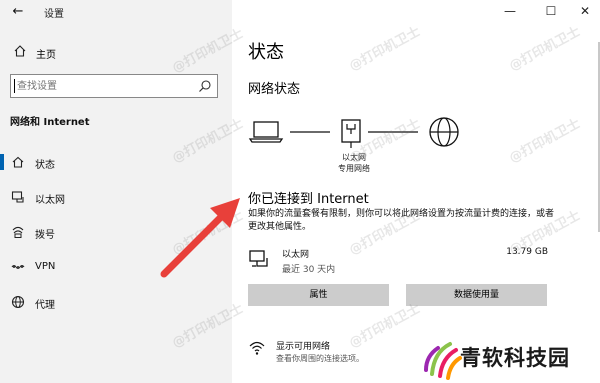 Image resolution: width=600 pixels, height=383 pixels. What do you see at coordinates (585, 11) in the screenshot?
I see `close-button: ✕` at bounding box center [585, 11].